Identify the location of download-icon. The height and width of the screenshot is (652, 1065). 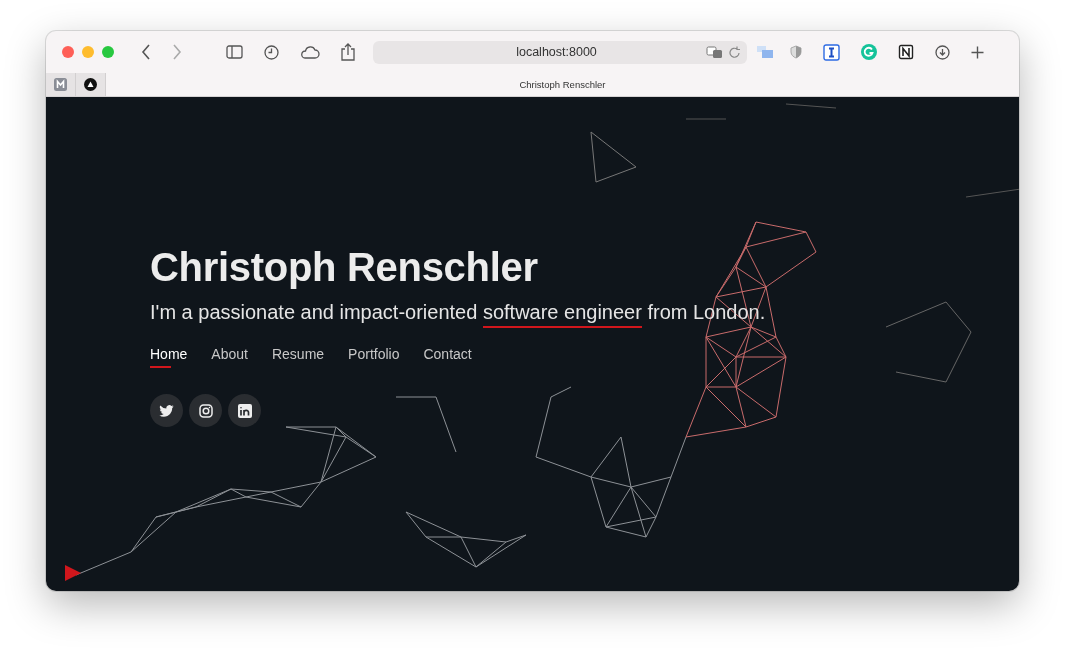
(942, 52).